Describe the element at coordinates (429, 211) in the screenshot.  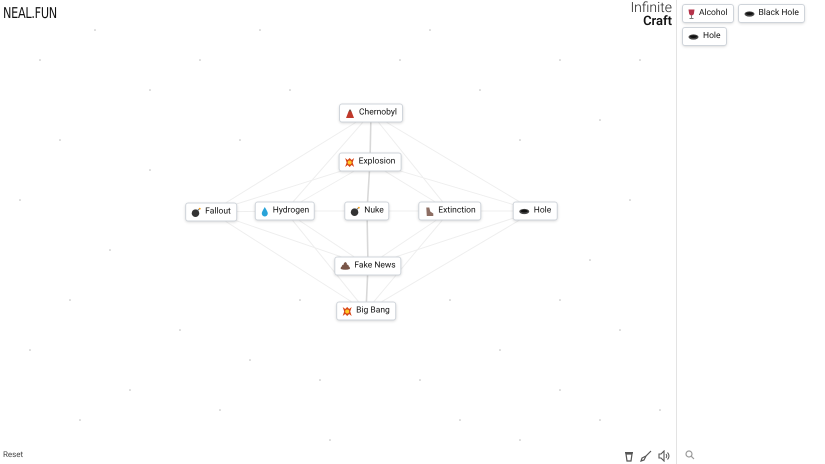
I see `boot-icon` at that location.